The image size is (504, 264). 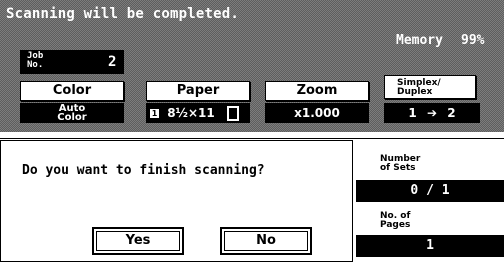 I want to click on number-of-pages-value: 1, so click(x=430, y=246).